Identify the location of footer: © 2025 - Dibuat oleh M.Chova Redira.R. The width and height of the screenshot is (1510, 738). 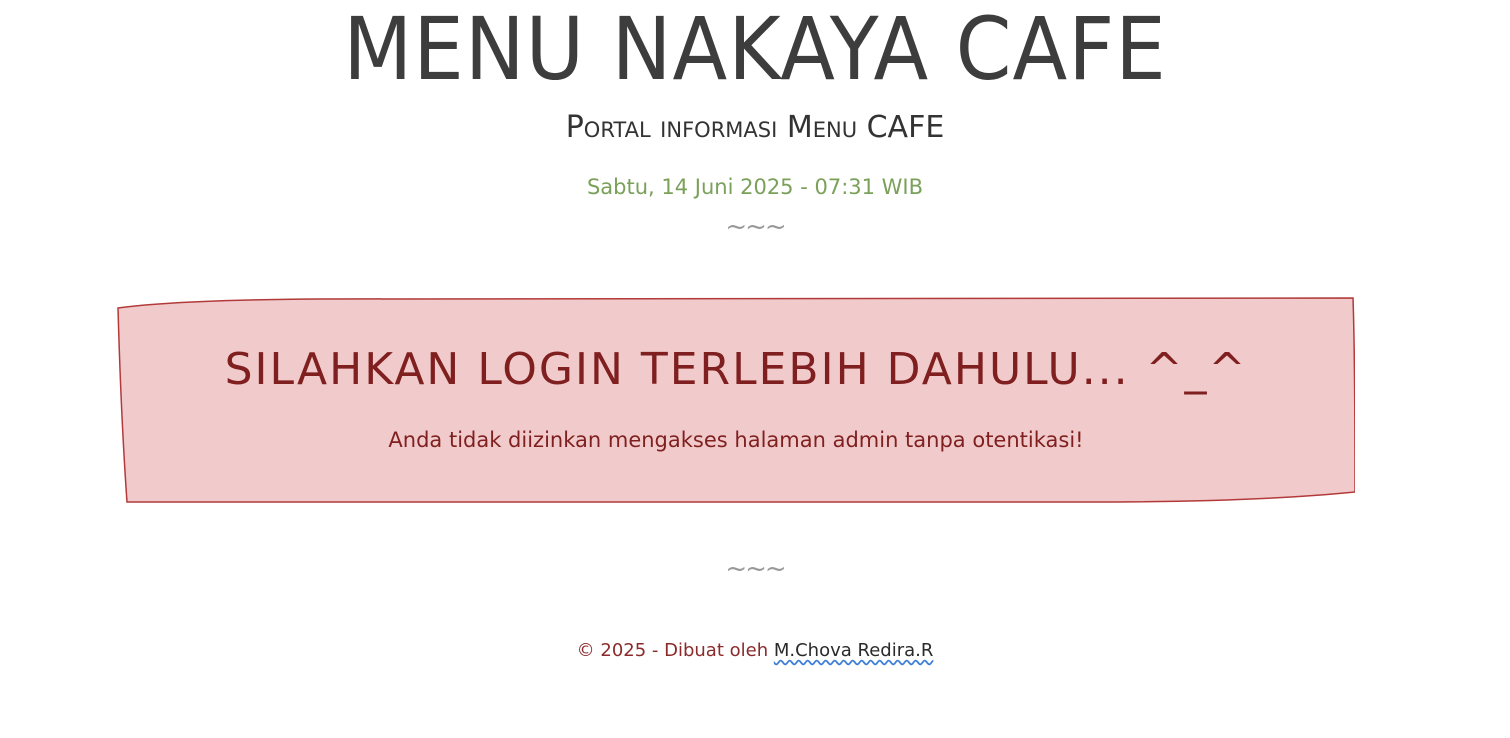
(755, 651).